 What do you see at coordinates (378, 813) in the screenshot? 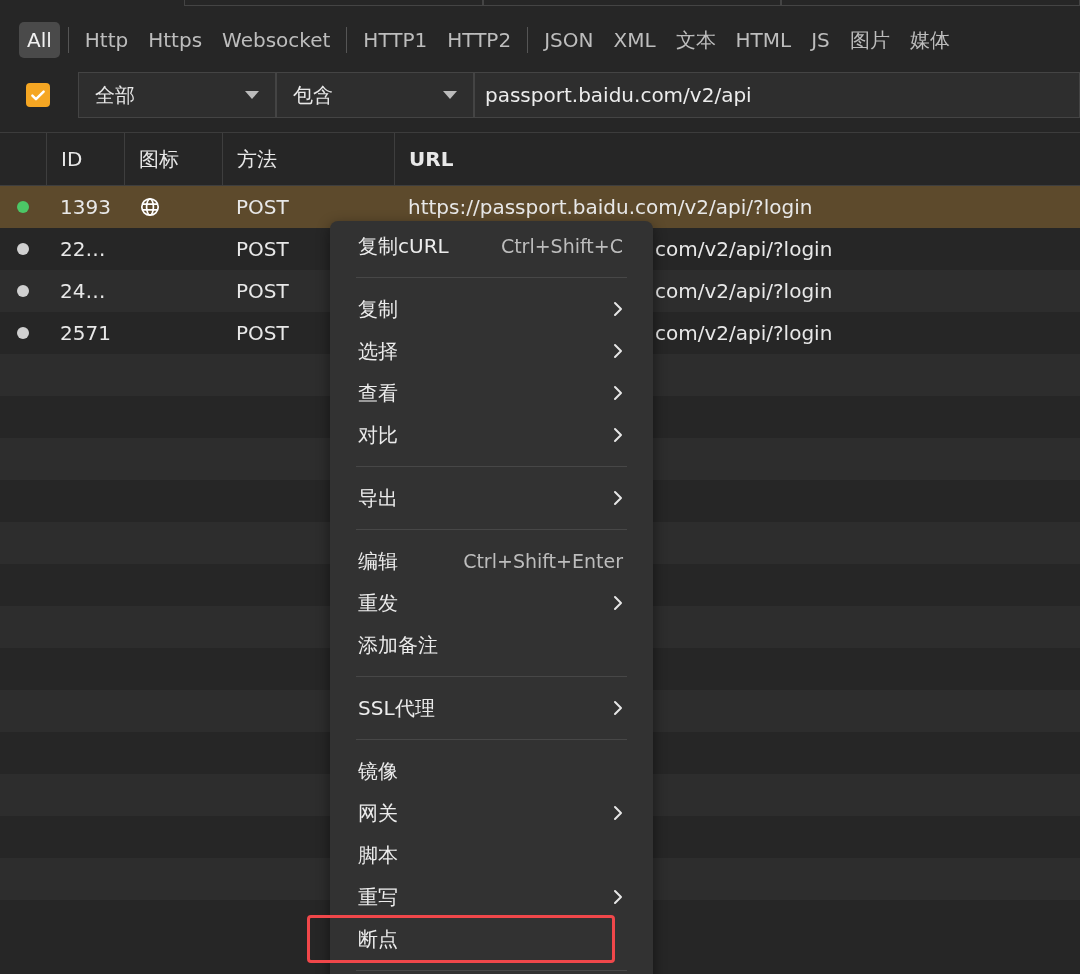
I see `menu-item-label: 网关` at bounding box center [378, 813].